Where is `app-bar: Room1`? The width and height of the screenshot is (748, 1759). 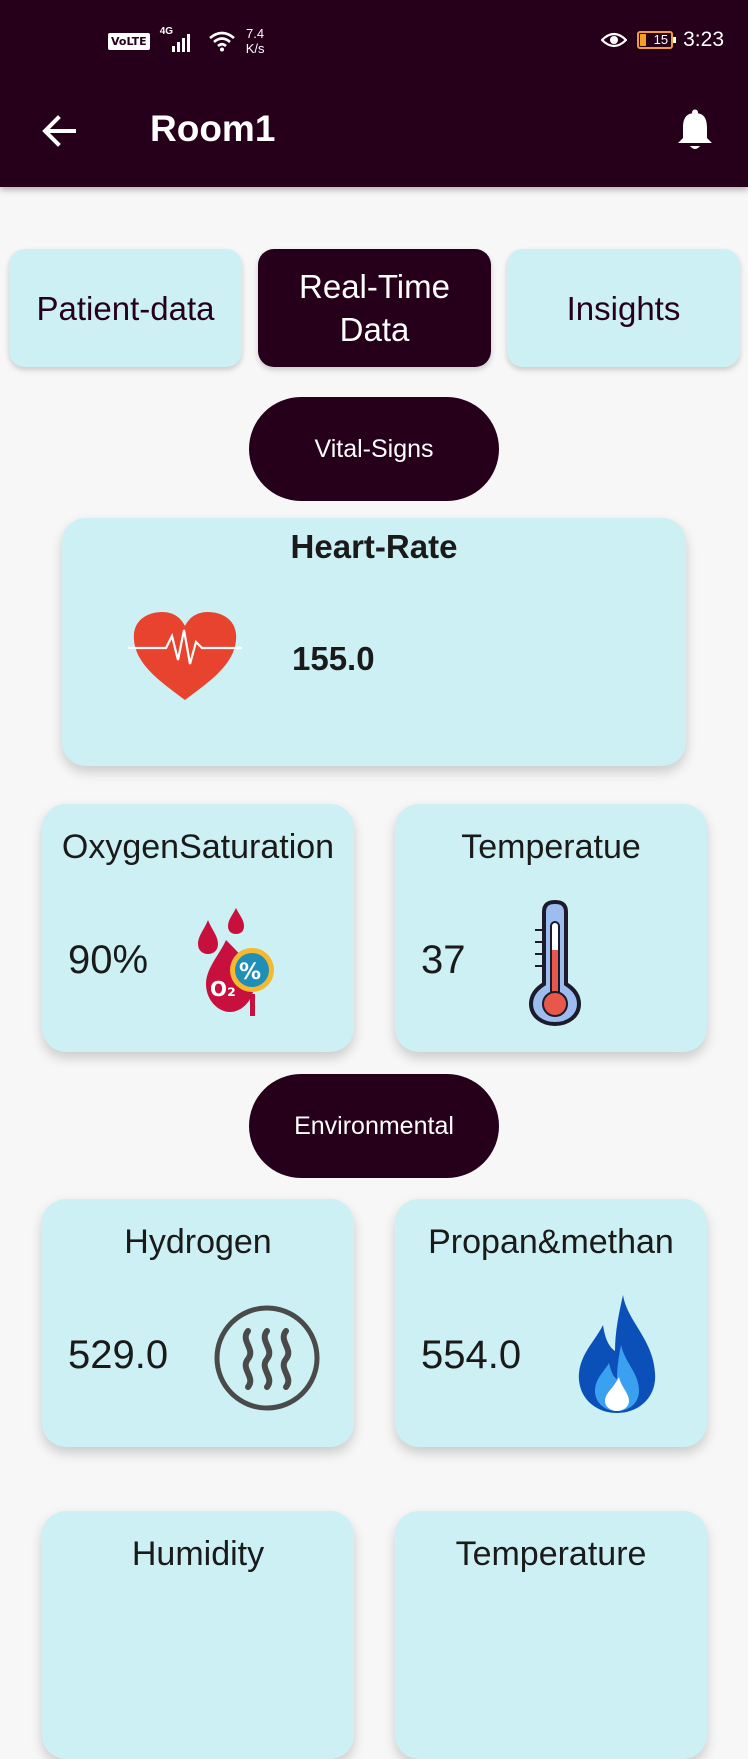
app-bar: Room1 is located at coordinates (374, 129).